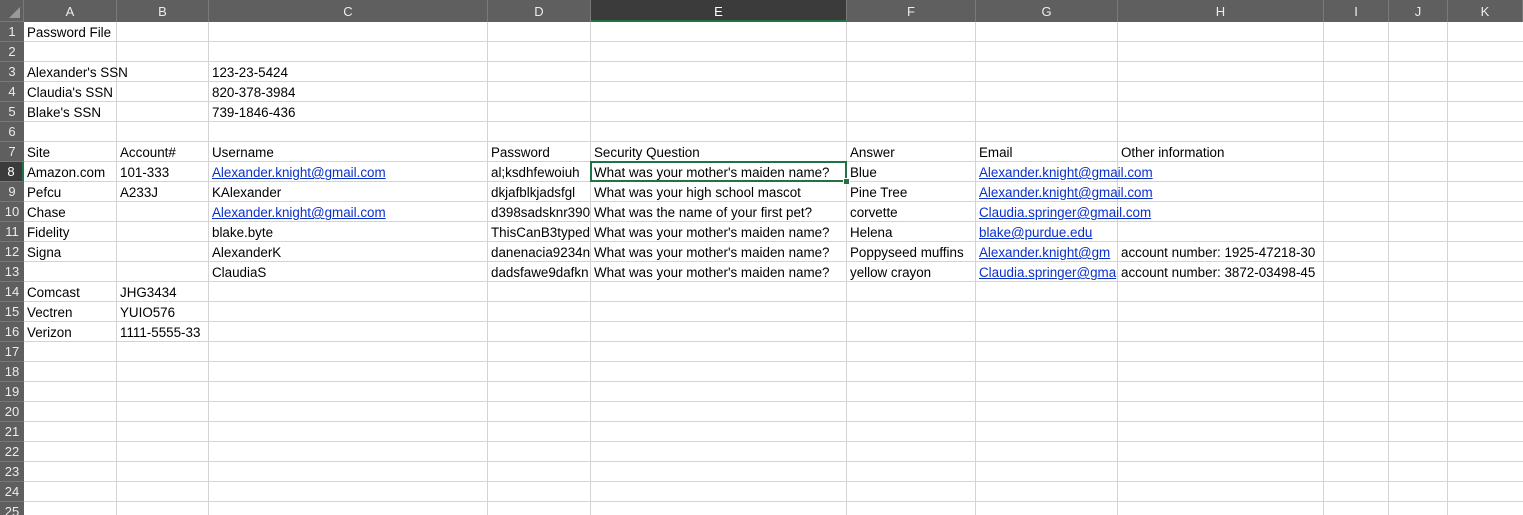 Image resolution: width=1523 pixels, height=515 pixels. What do you see at coordinates (911, 11) in the screenshot?
I see `column-header-f: F` at bounding box center [911, 11].